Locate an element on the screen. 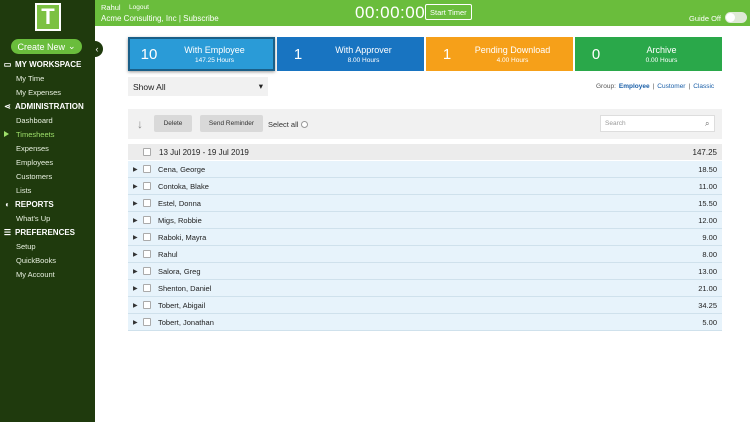 The image size is (750, 422). user-name: Rahul is located at coordinates (111, 7).